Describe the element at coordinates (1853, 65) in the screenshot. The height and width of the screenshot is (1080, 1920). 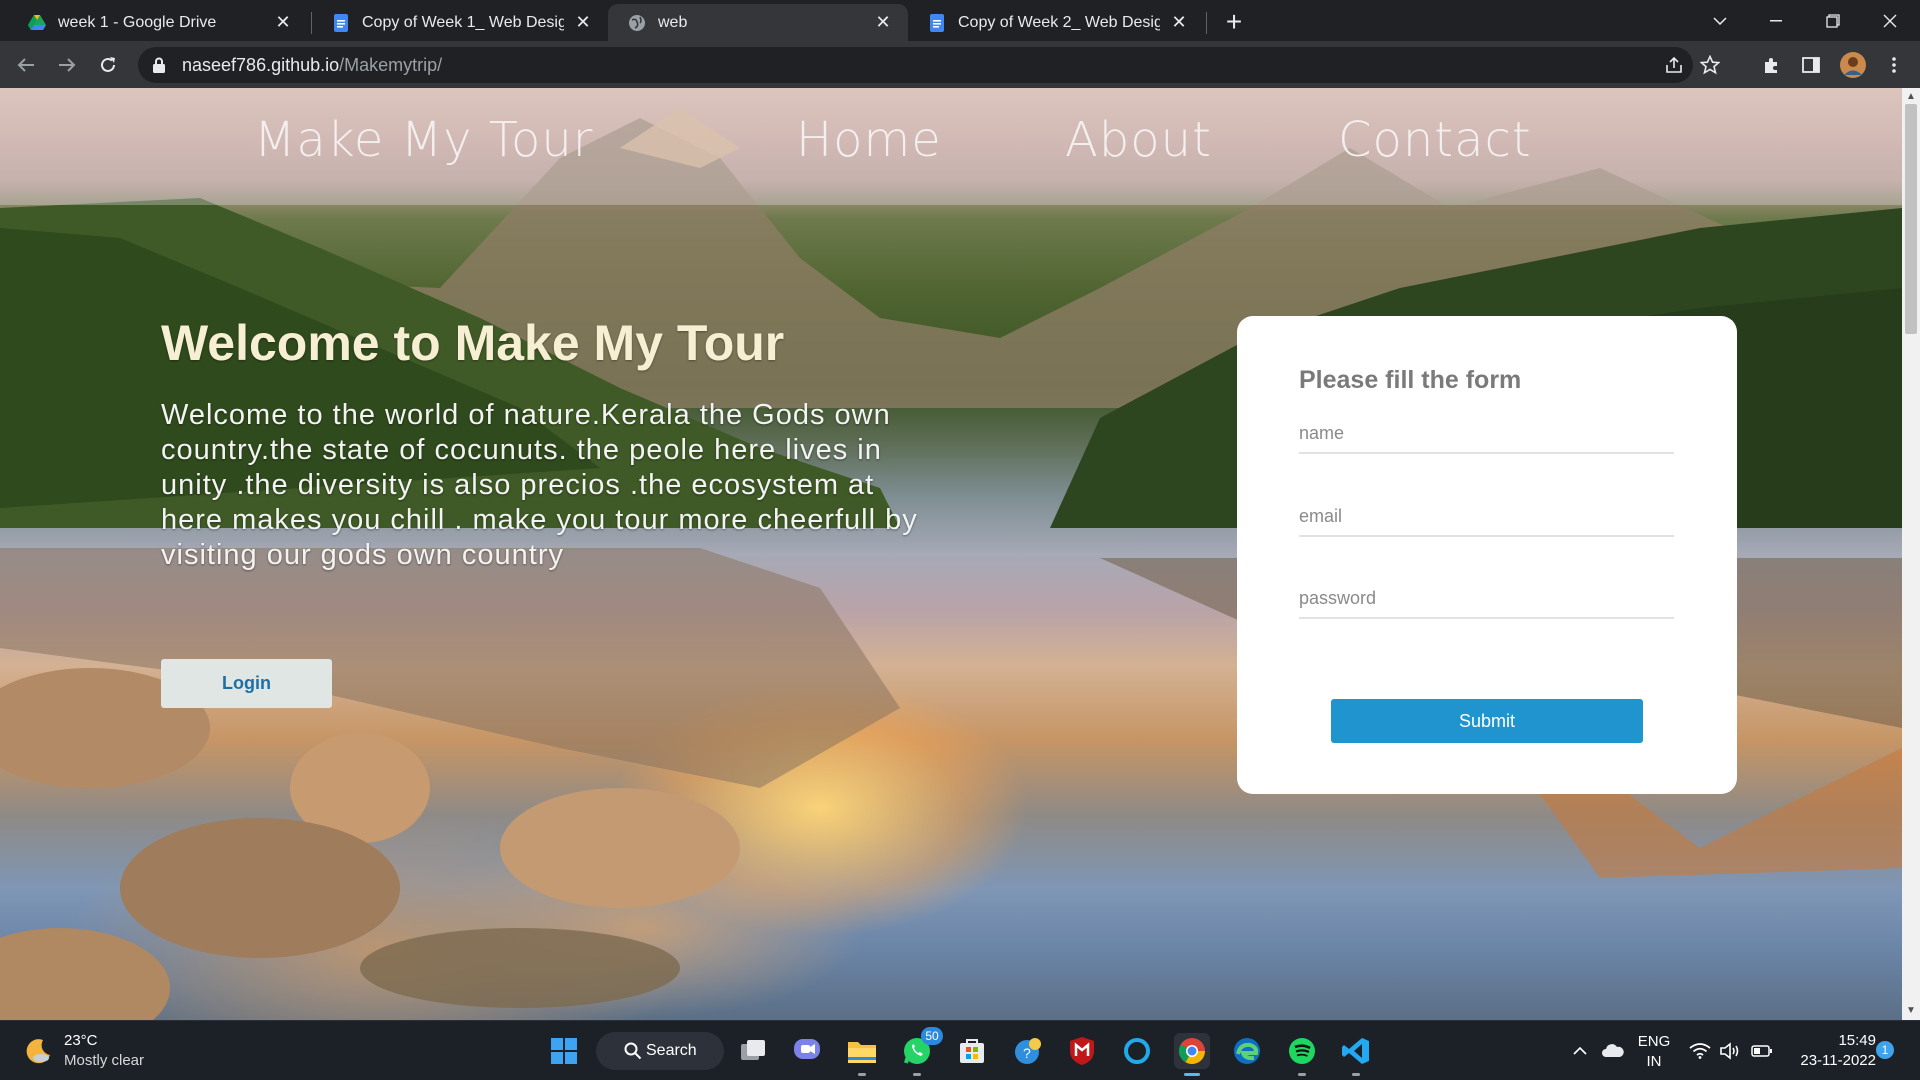
I see `profile-avatar` at that location.